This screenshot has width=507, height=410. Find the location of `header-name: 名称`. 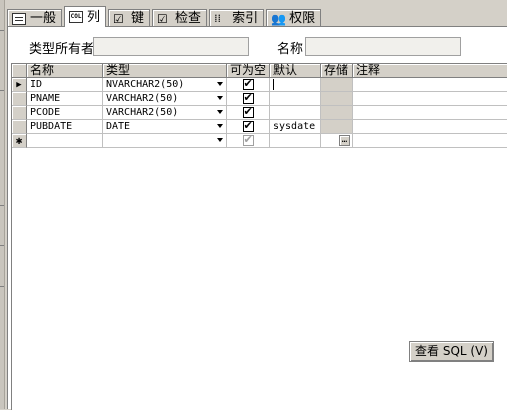

header-name: 名称 is located at coordinates (65, 70).